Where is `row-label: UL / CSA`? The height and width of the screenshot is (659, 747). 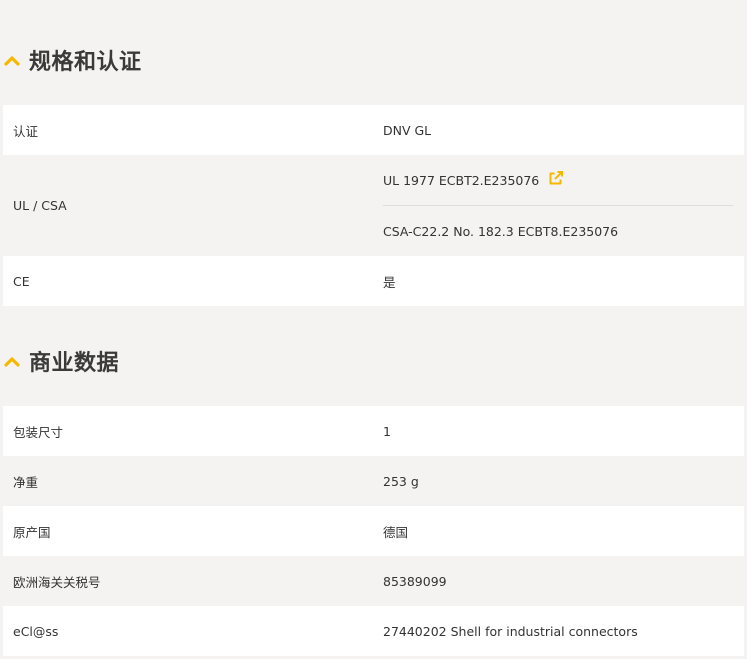 row-label: UL / CSA is located at coordinates (40, 205).